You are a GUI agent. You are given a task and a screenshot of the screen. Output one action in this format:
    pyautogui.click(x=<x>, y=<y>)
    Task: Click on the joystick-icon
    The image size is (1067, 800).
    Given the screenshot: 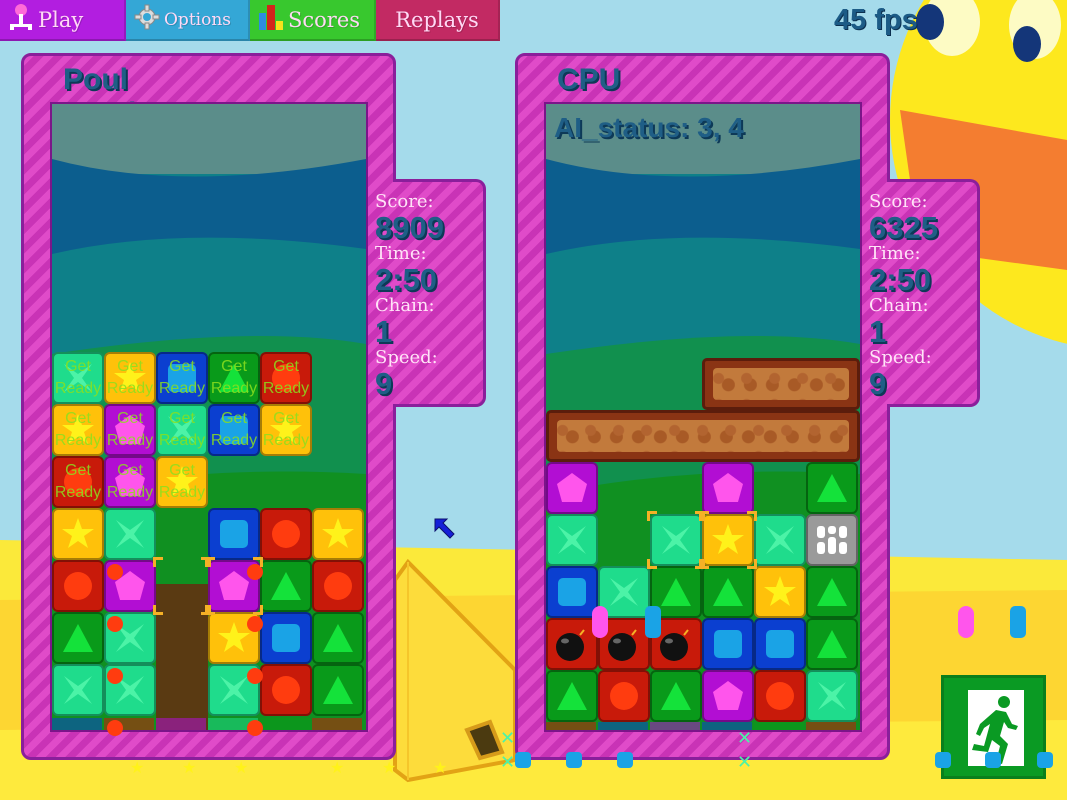 What is the action you would take?
    pyautogui.click(x=21, y=19)
    